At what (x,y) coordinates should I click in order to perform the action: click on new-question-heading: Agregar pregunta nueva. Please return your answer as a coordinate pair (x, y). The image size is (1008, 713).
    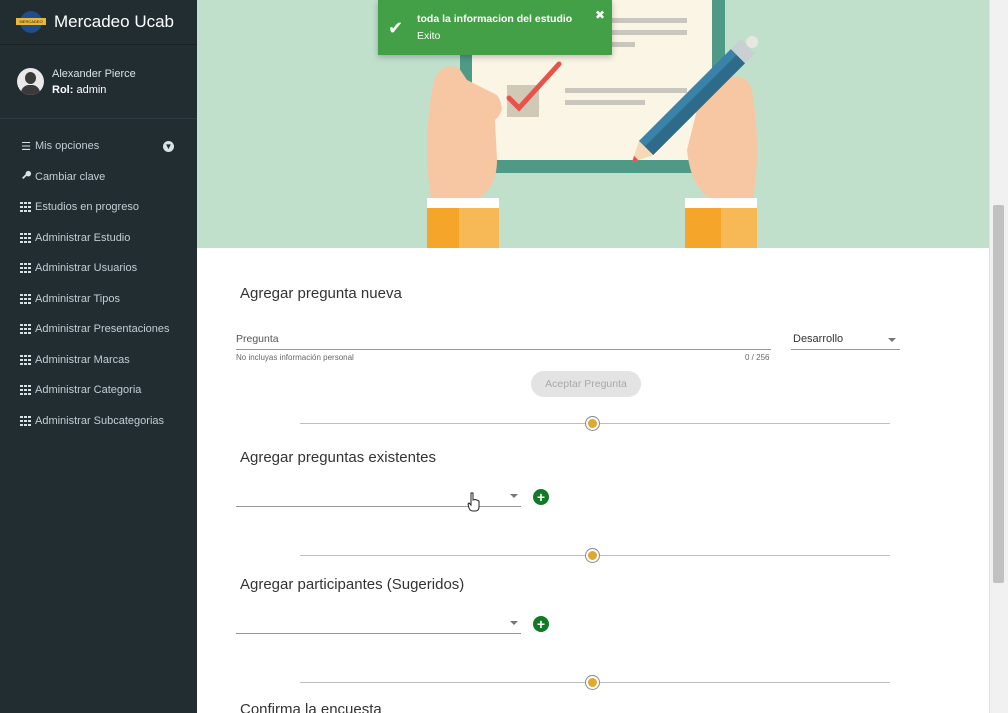
    Looking at the image, I should click on (321, 293).